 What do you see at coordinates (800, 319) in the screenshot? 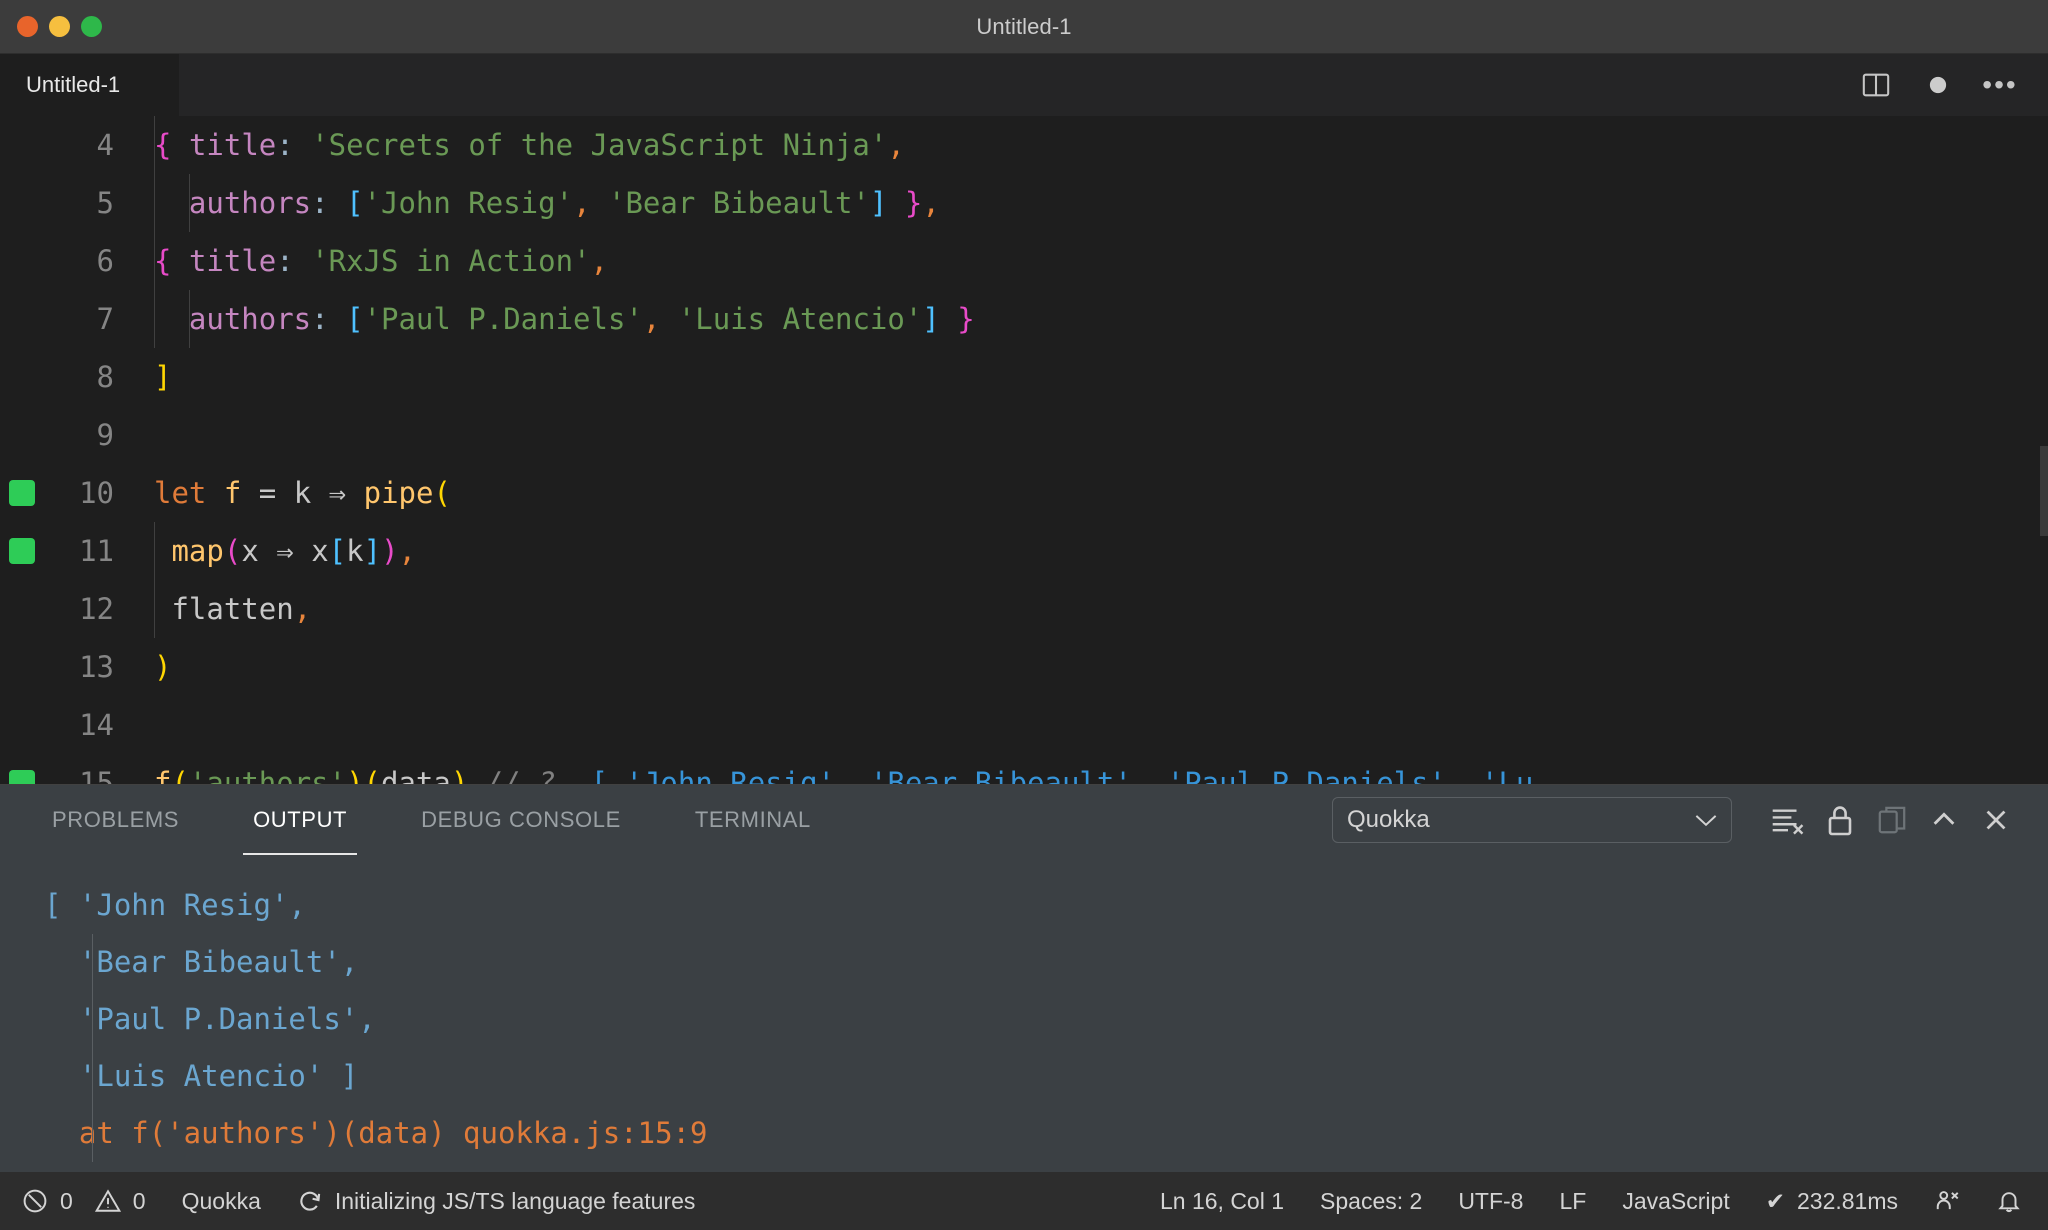
I see `code-token: 'Luis Atencio'` at bounding box center [800, 319].